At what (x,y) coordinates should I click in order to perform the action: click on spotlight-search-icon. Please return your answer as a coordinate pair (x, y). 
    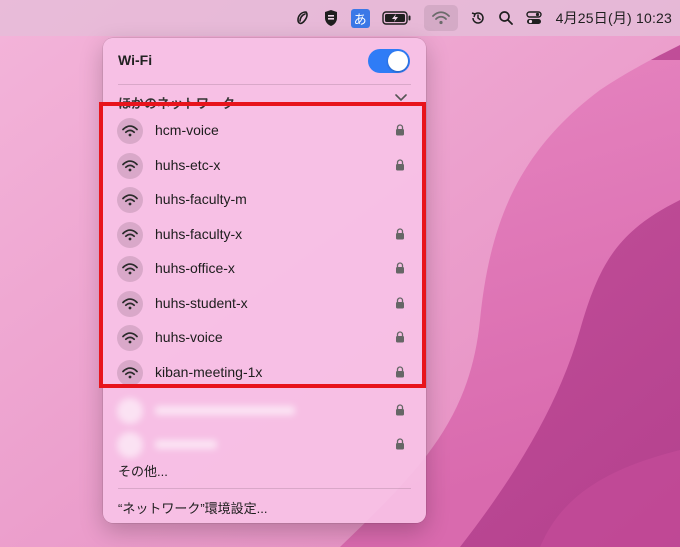
    Looking at the image, I should click on (506, 18).